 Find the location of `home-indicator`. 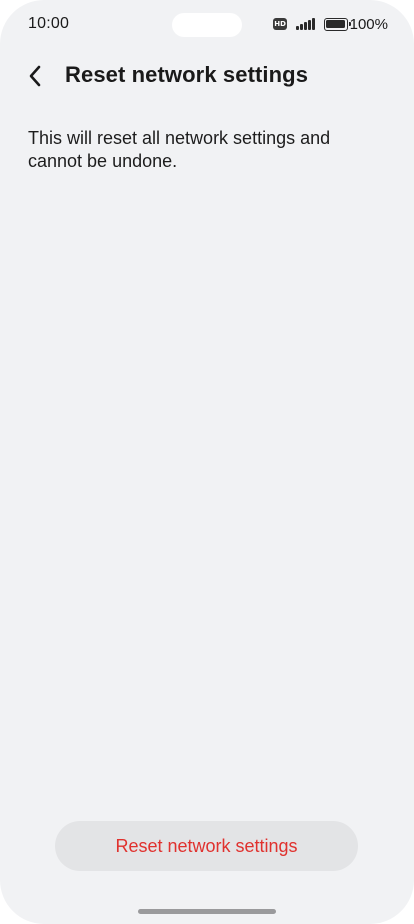

home-indicator is located at coordinates (207, 911).